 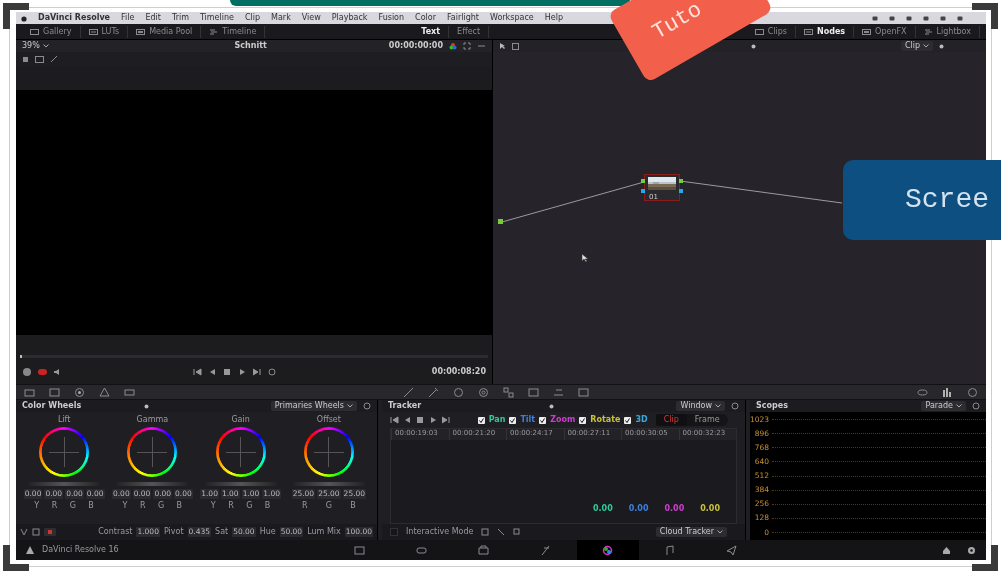 What do you see at coordinates (707, 420) in the screenshot?
I see `scope-toggle: Frame` at bounding box center [707, 420].